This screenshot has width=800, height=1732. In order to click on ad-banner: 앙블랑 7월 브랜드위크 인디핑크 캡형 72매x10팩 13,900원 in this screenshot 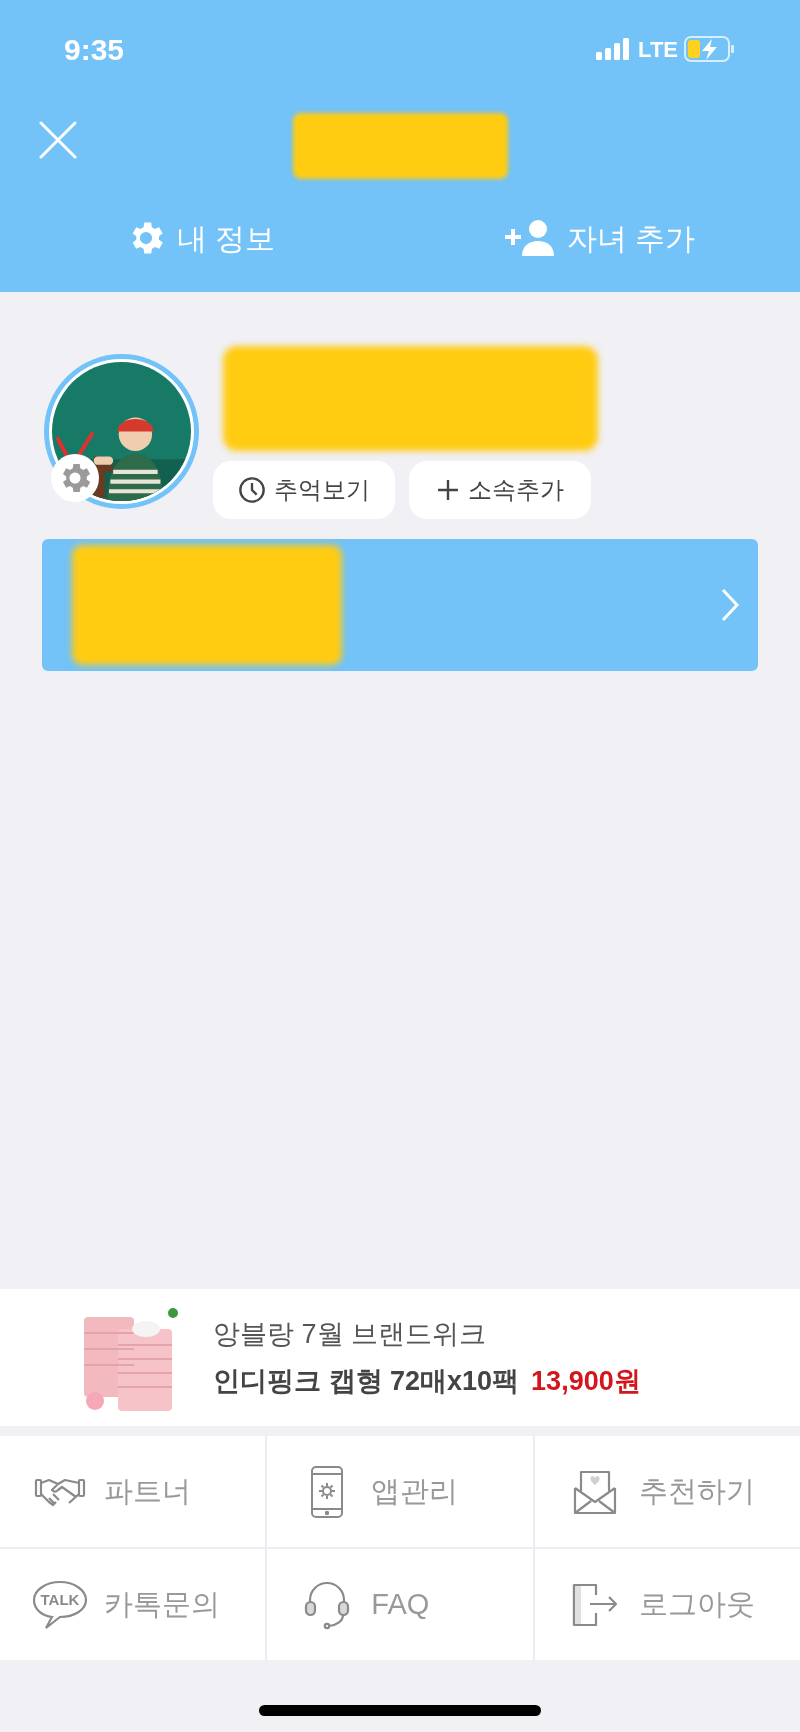, I will do `click(400, 1357)`.